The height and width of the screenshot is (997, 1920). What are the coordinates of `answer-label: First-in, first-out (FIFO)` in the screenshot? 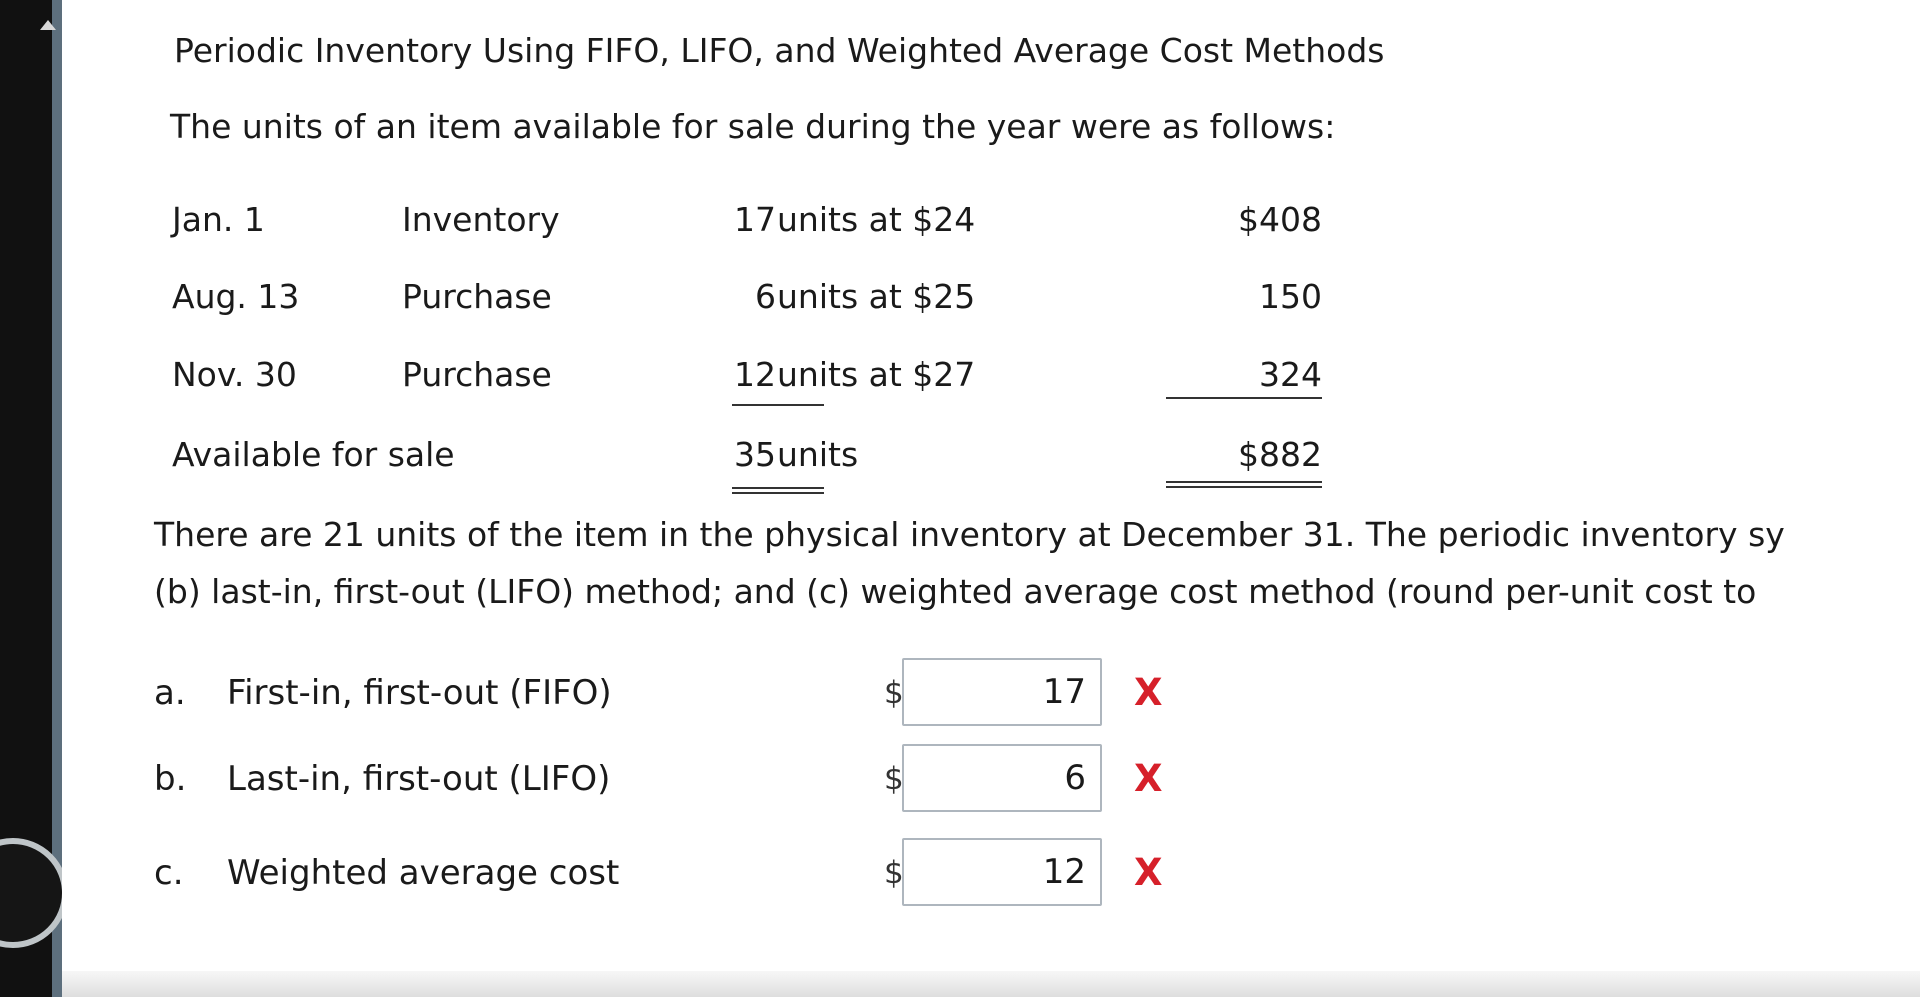 It's located at (419, 693).